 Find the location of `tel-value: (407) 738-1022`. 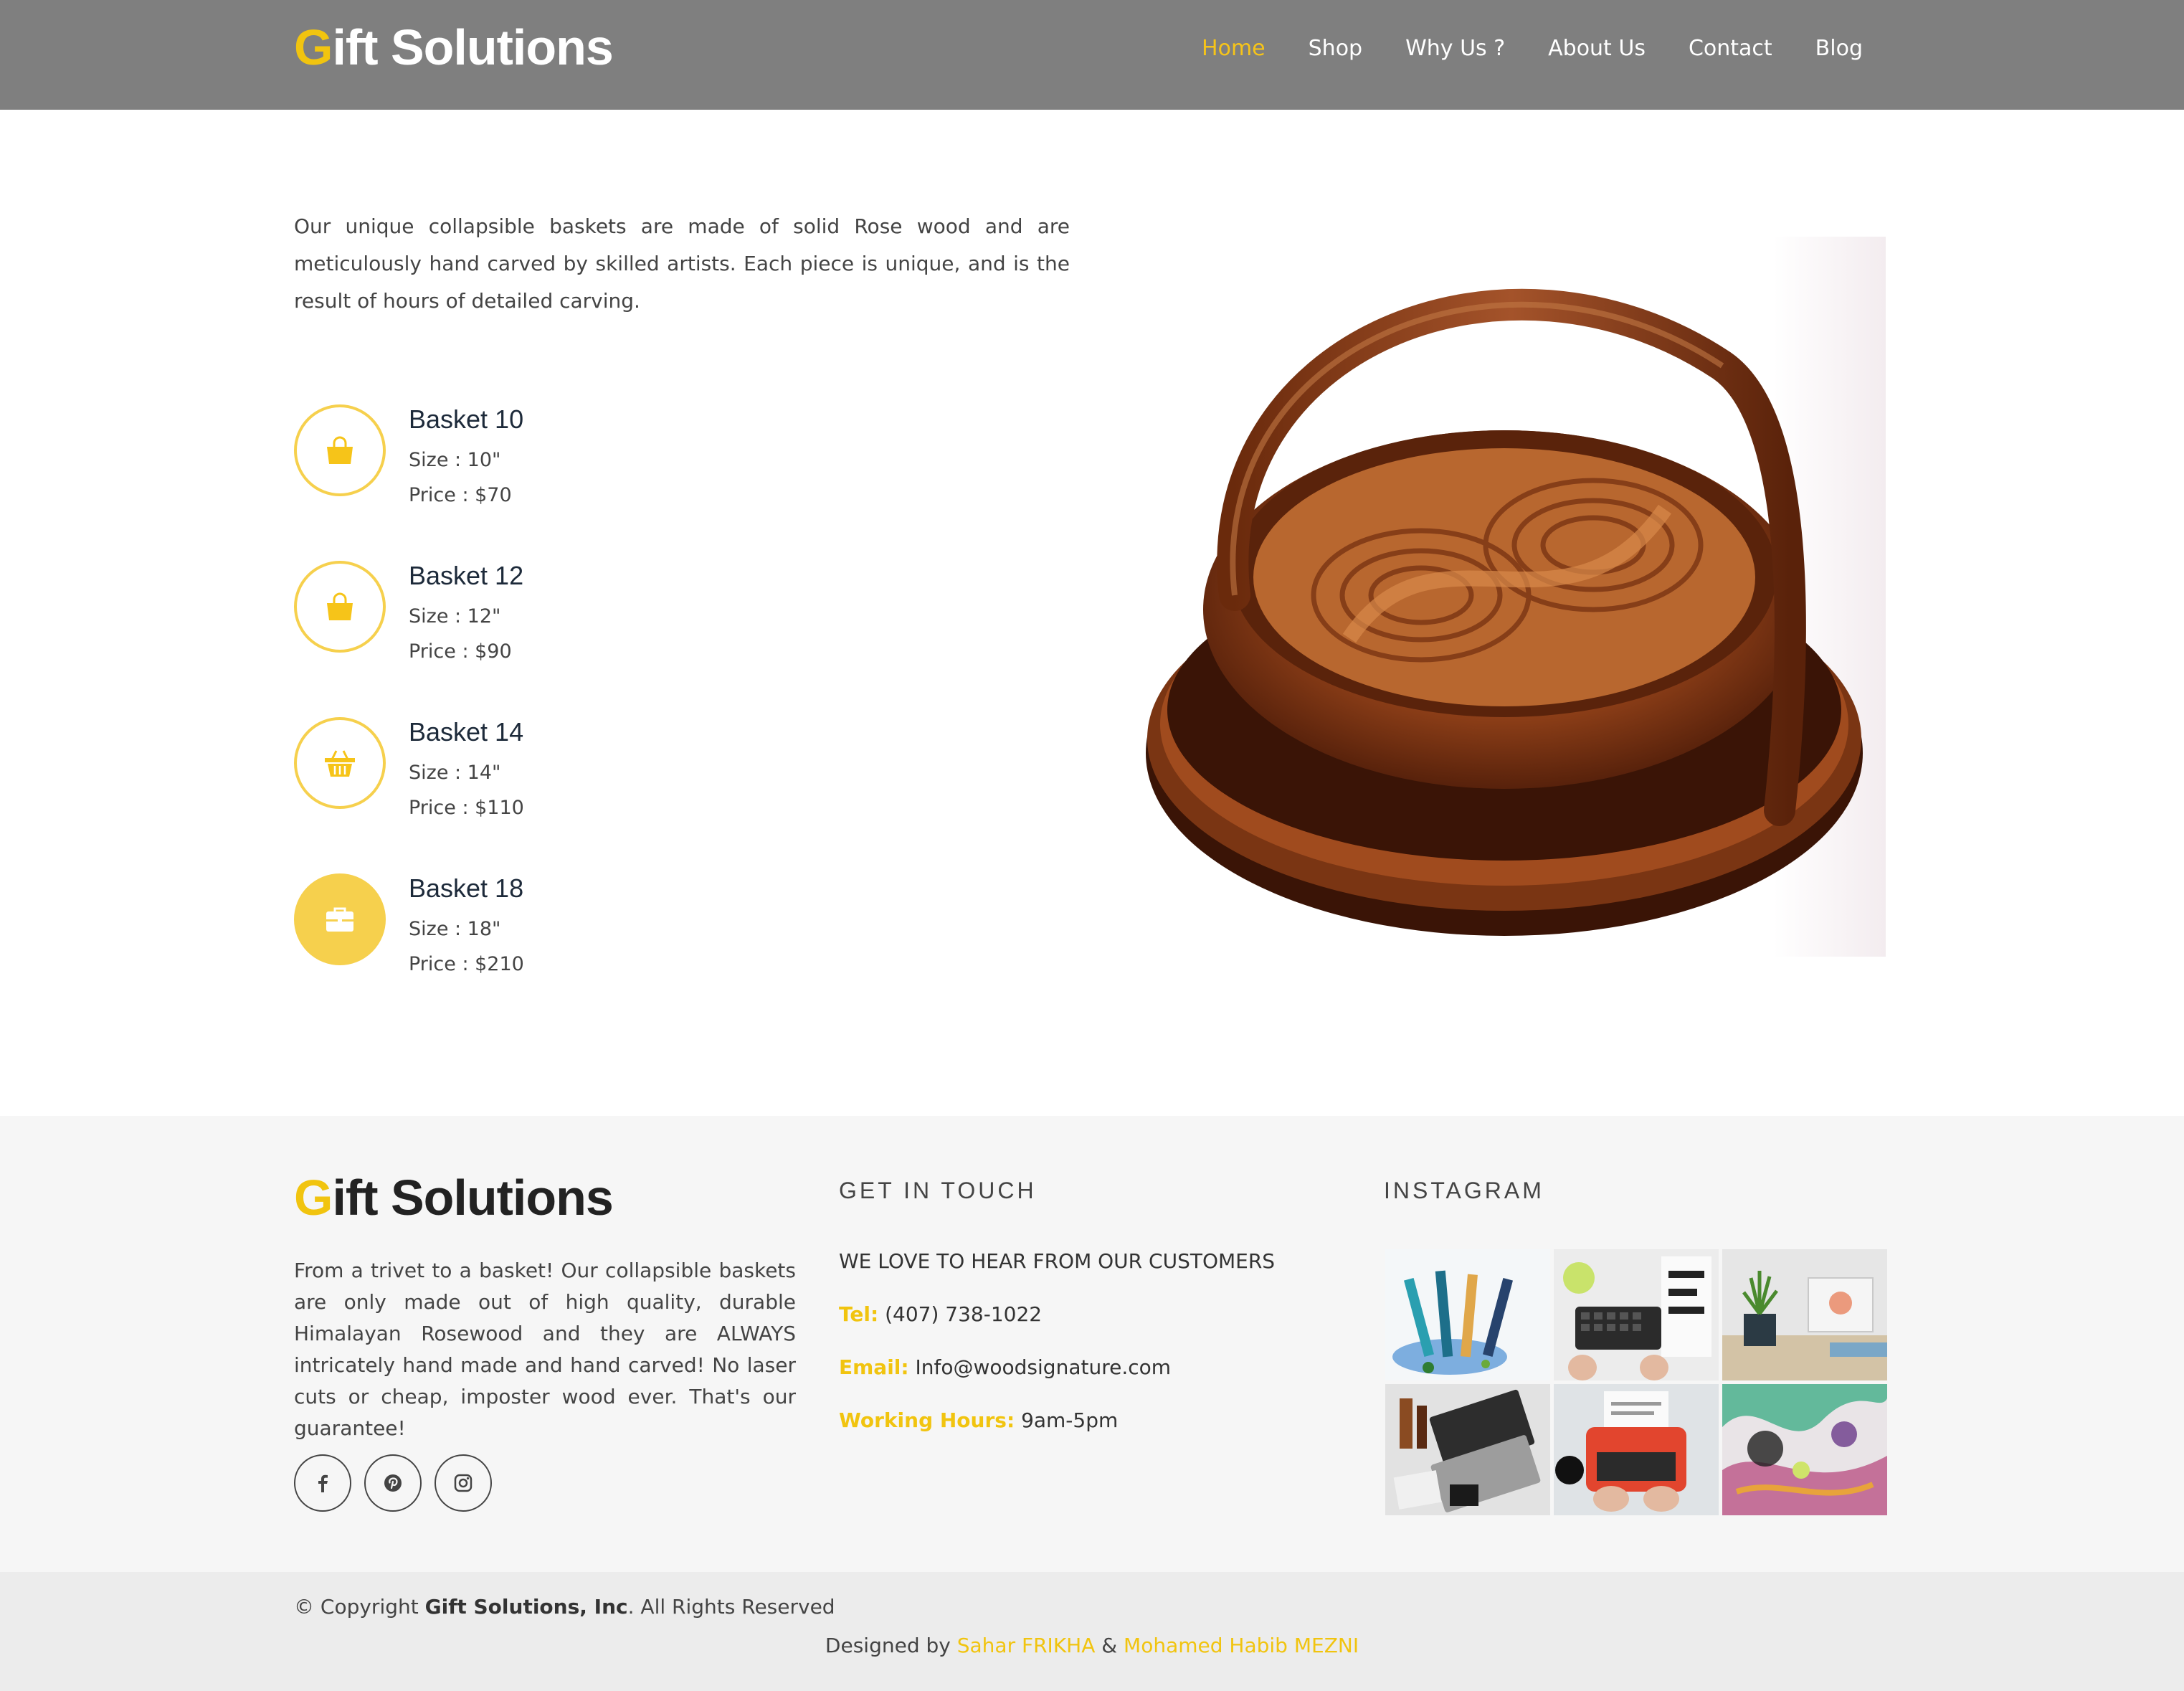

tel-value: (407) 738-1022 is located at coordinates (963, 1314).